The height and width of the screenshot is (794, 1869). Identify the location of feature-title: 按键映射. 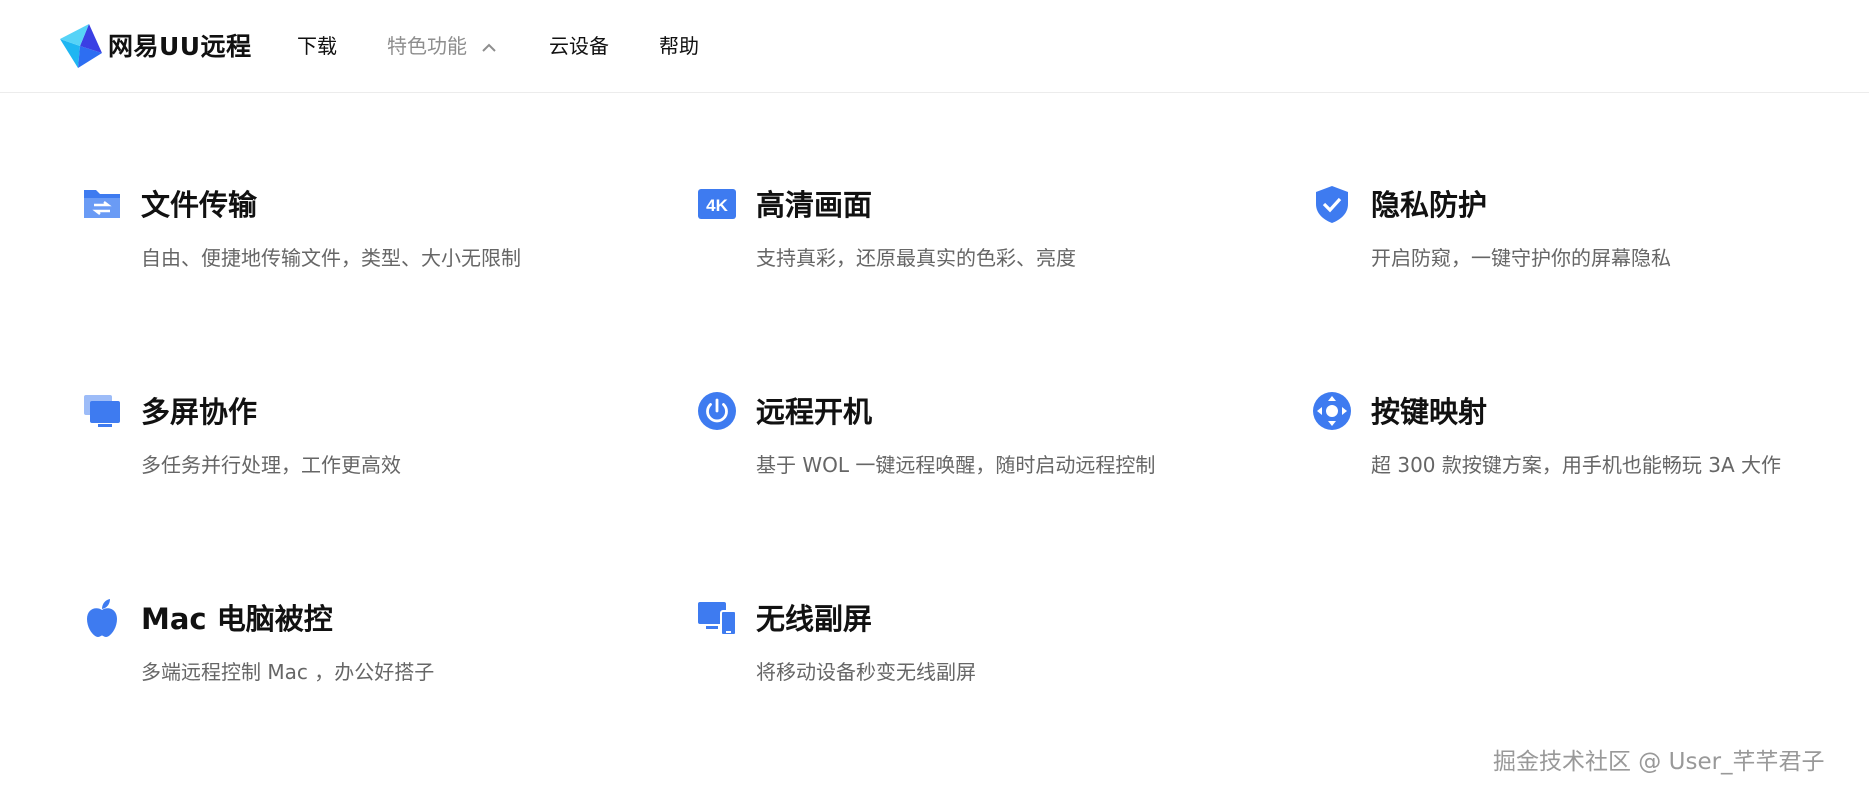
(1429, 412).